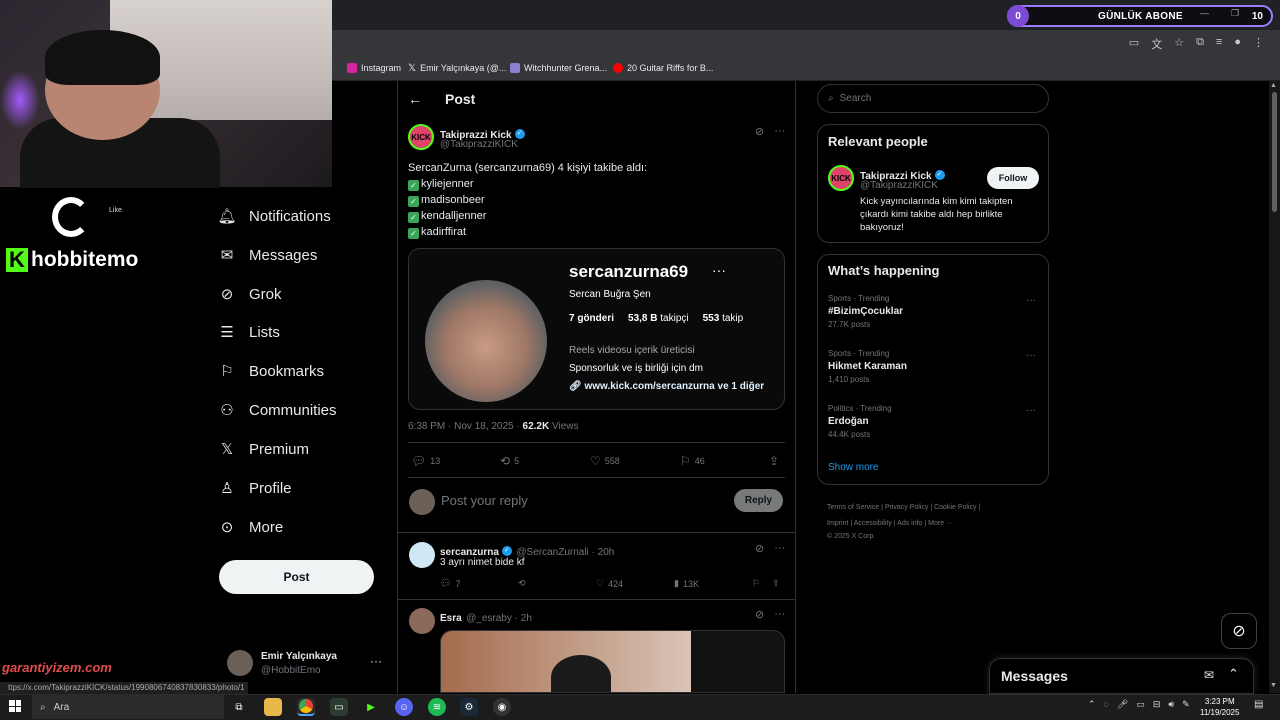 The height and width of the screenshot is (720, 1280). Describe the element at coordinates (303, 527) in the screenshot. I see `nav-item-more: ⊙ More` at that location.